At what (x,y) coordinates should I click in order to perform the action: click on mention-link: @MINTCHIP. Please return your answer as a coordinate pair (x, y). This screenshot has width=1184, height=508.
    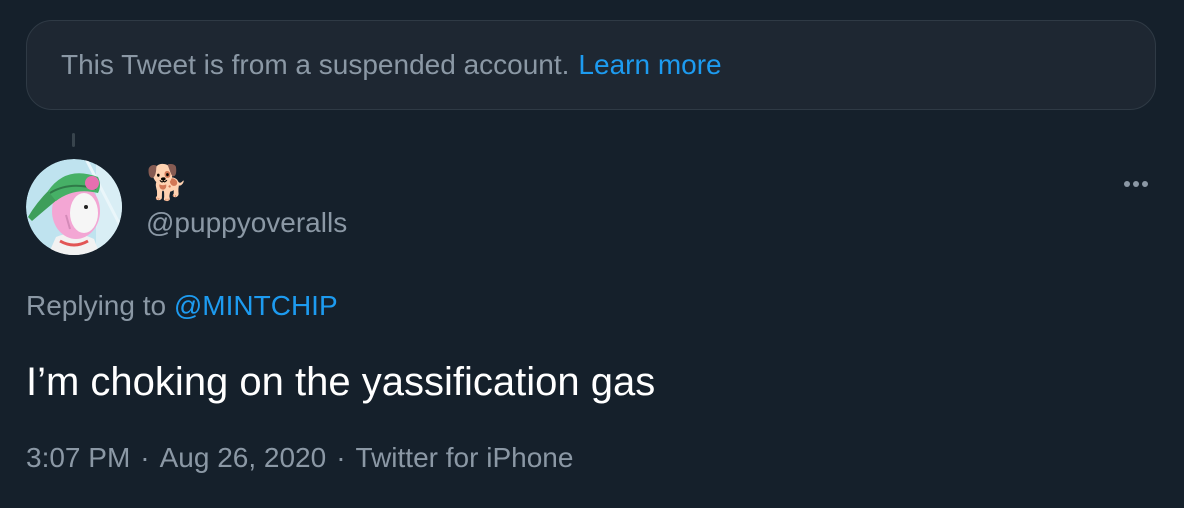
    Looking at the image, I should click on (256, 305).